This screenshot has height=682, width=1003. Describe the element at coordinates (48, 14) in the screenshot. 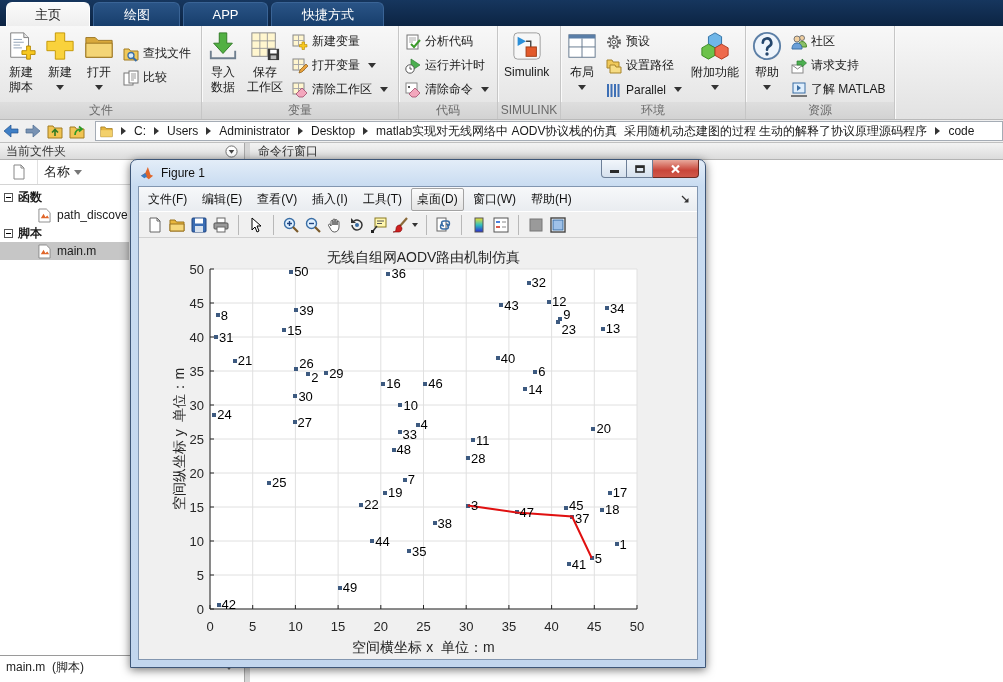

I see `ribbon-tab: 主页` at that location.